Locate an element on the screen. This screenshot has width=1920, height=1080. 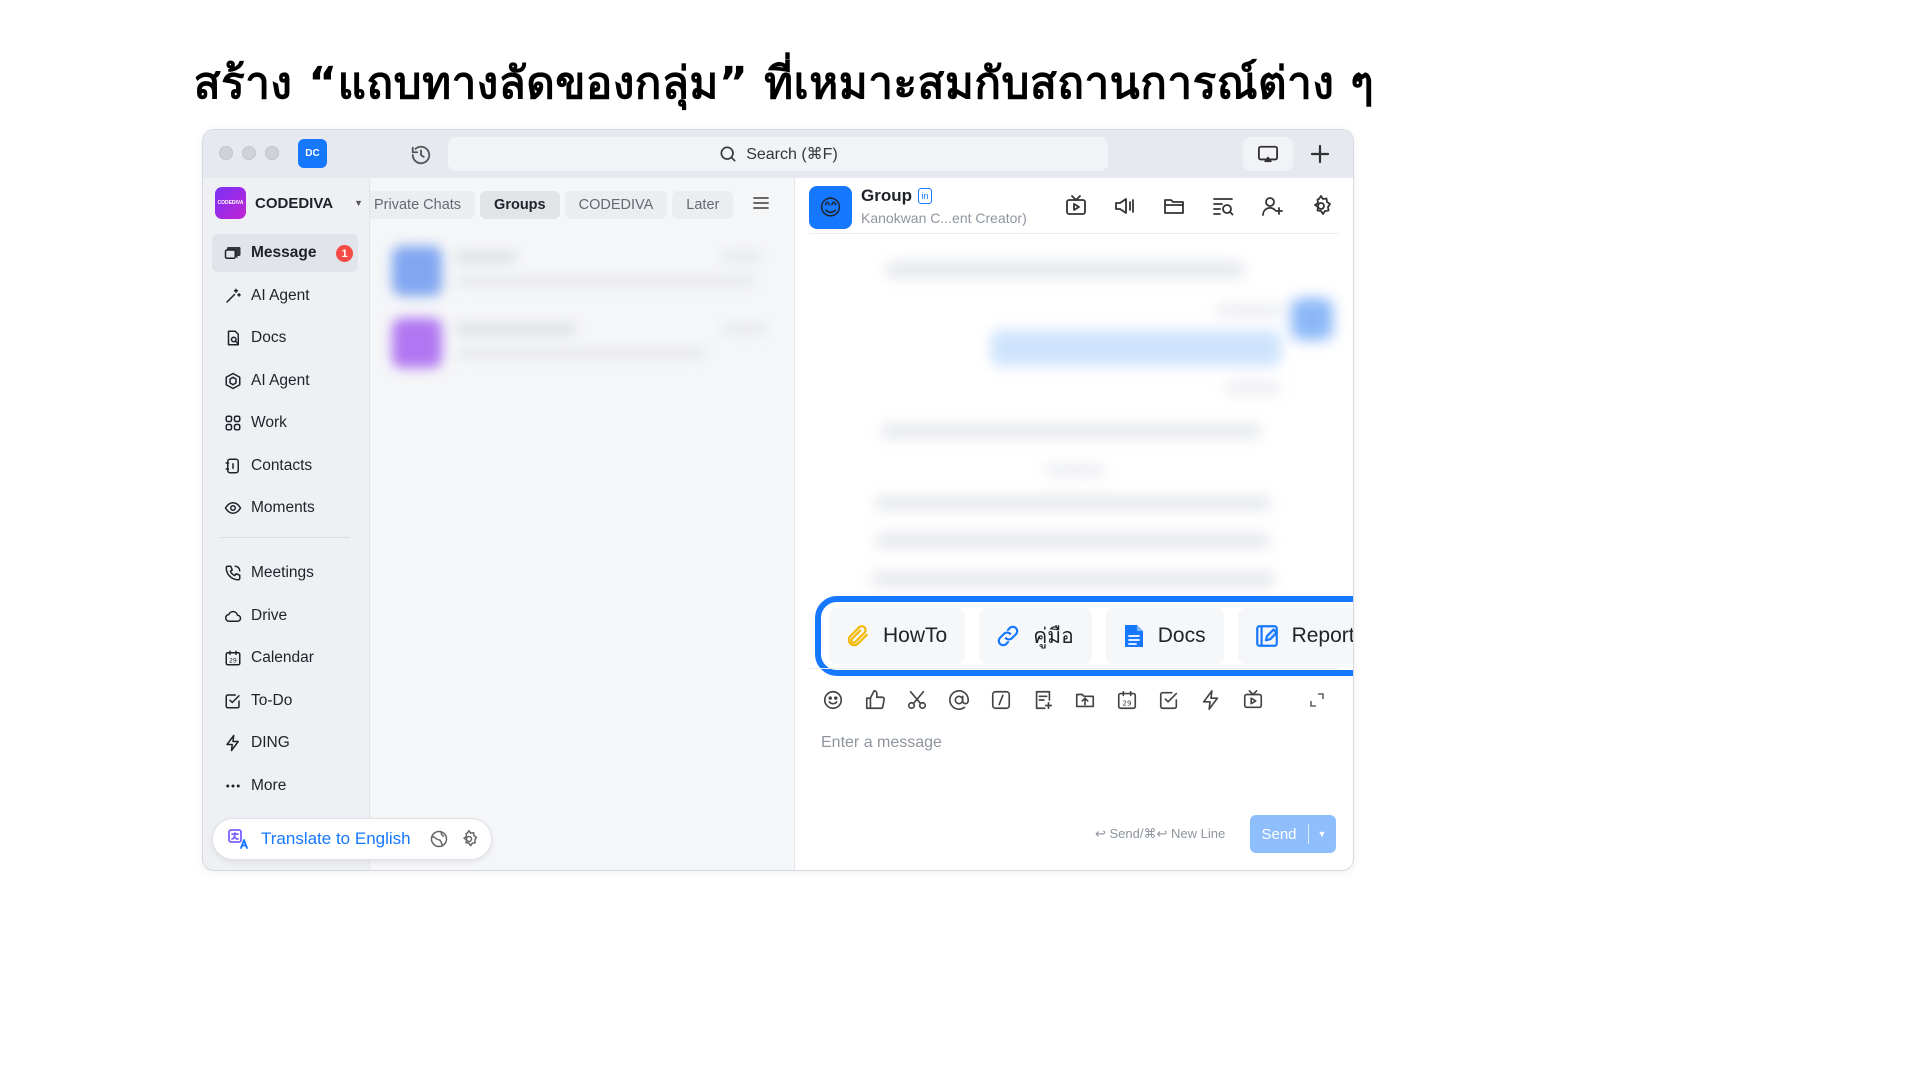
screen-share-button is located at coordinates (1268, 154).